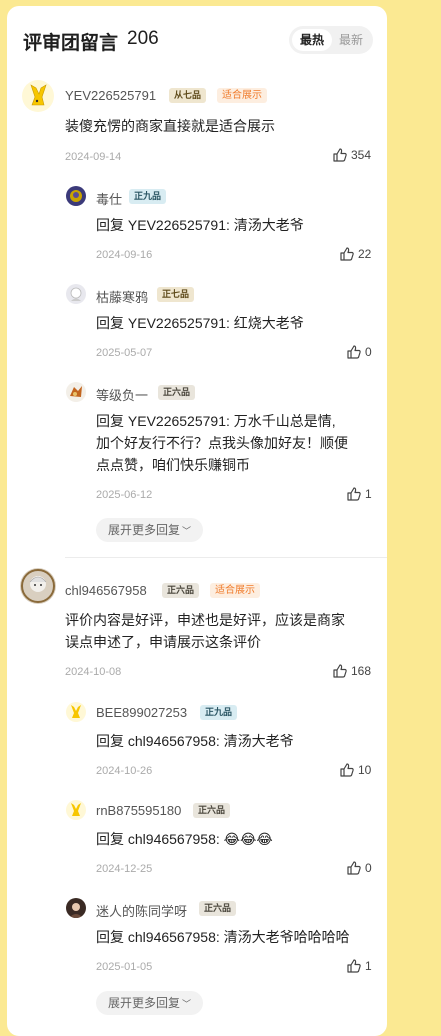 This screenshot has height=1036, width=441. I want to click on comment-date: 2024-10-08, so click(93, 672).